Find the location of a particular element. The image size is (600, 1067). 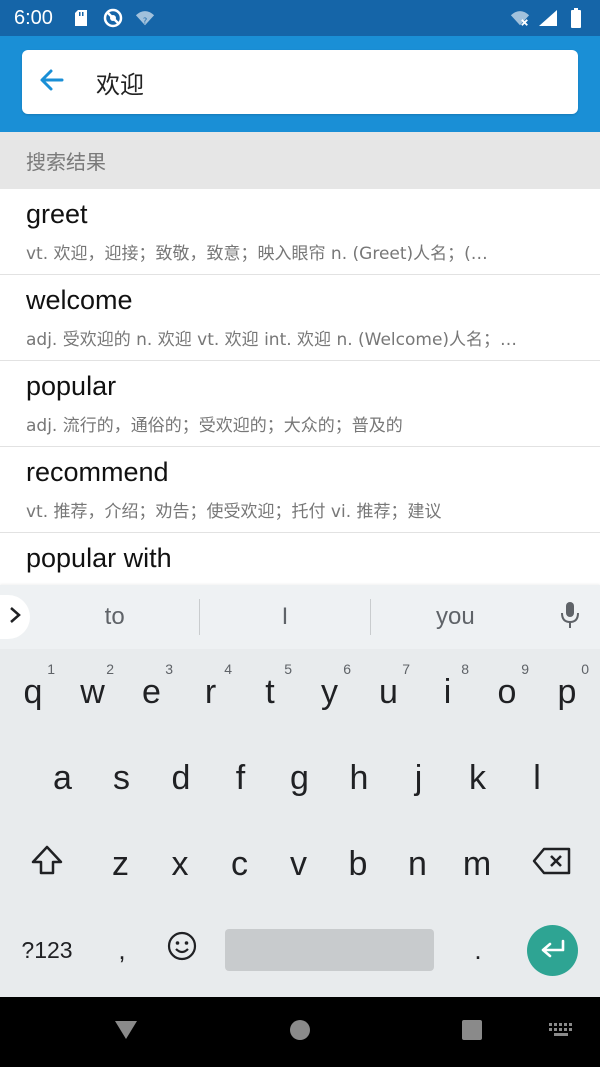

key-d: d is located at coordinates (181, 778).